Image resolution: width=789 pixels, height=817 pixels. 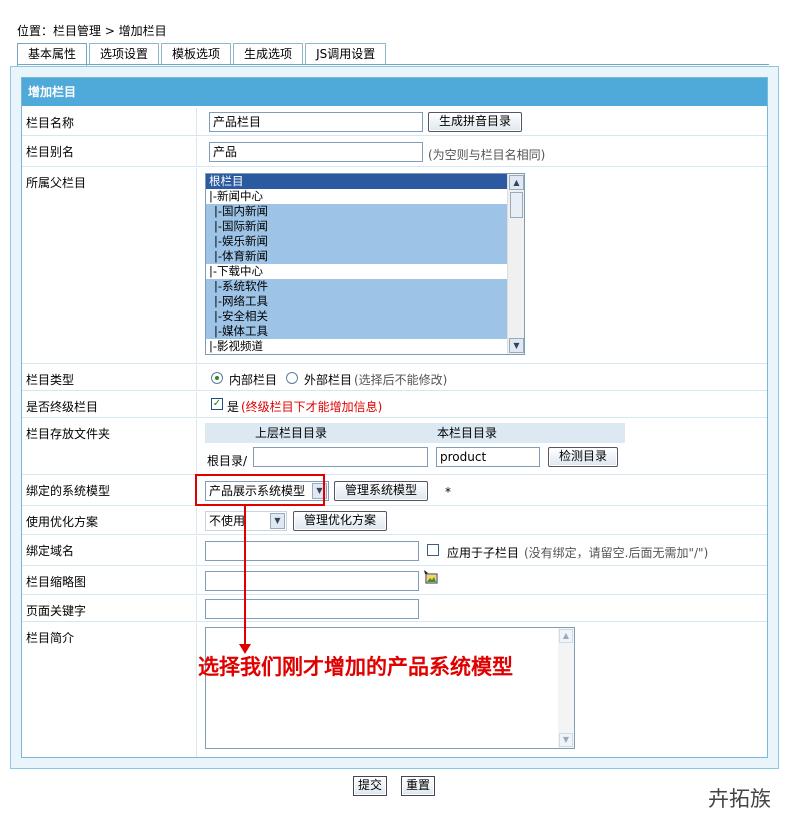 I want to click on list-item: |-新闻中心, so click(x=365, y=196).